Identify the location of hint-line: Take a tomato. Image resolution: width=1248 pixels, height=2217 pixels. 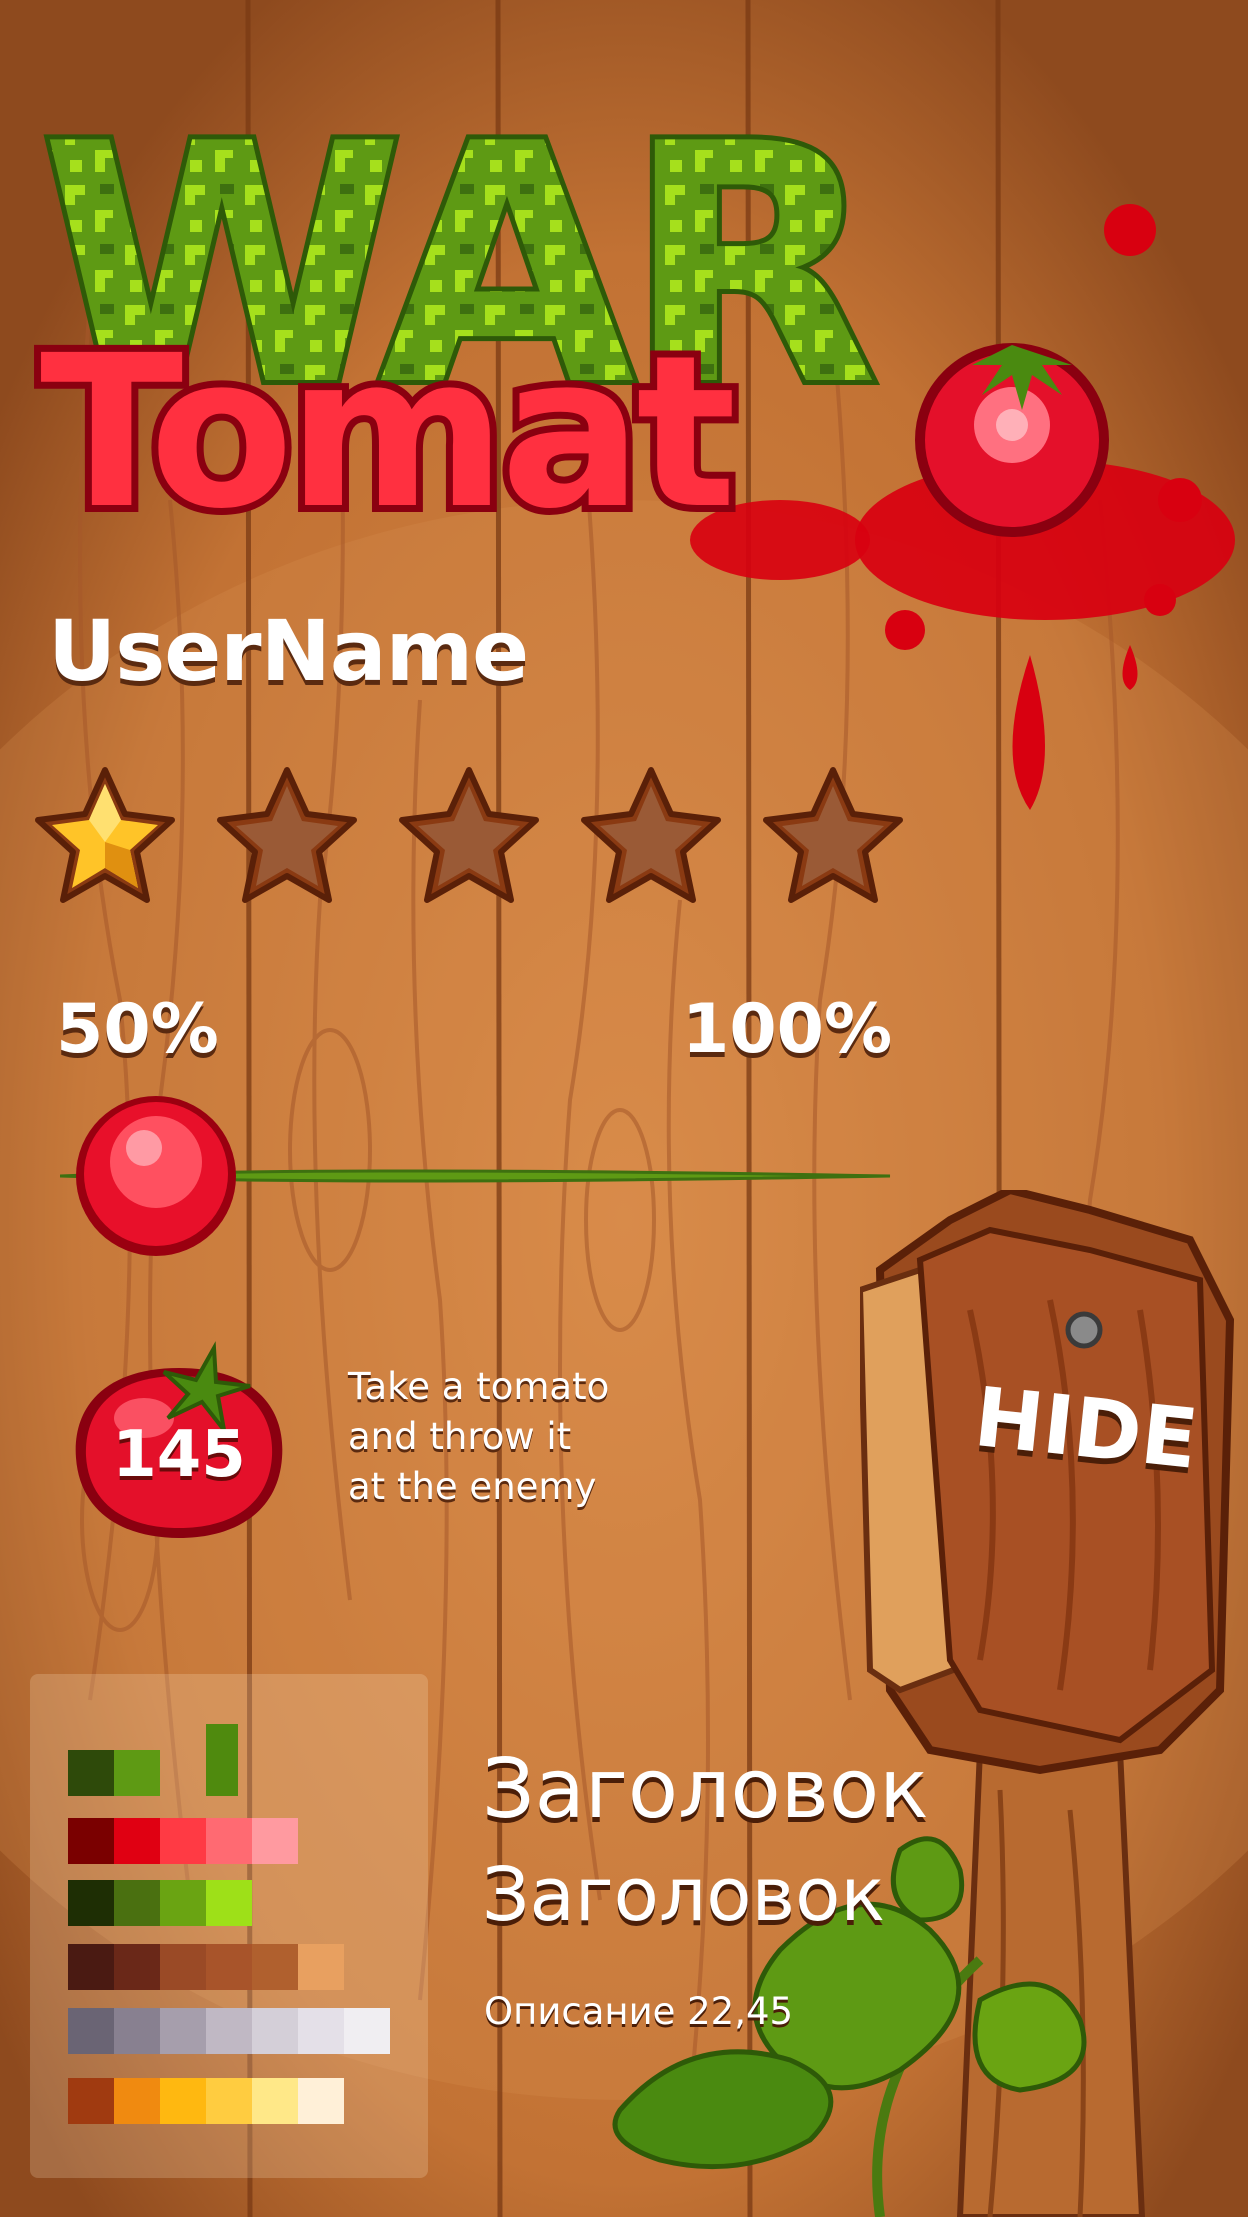
(479, 1386).